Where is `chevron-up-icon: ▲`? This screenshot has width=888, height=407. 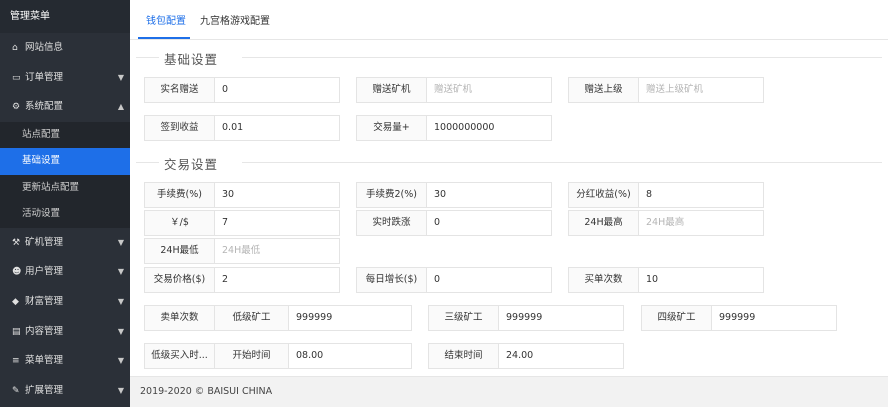 chevron-up-icon: ▲ is located at coordinates (120, 107).